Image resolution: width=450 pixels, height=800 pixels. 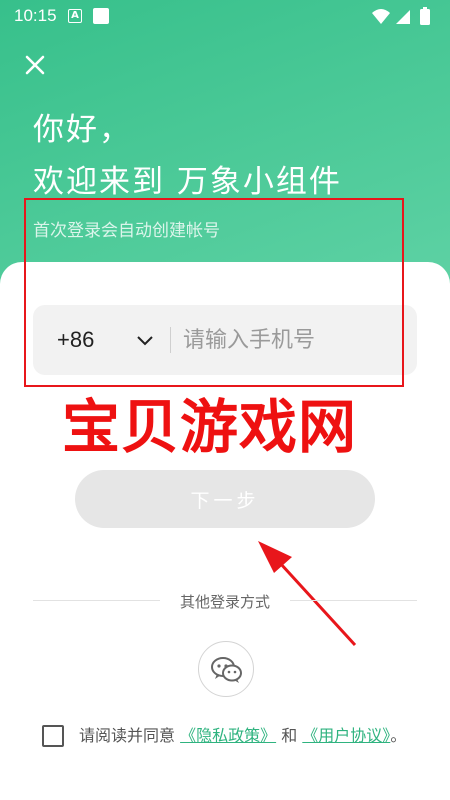 What do you see at coordinates (224, 602) in the screenshot?
I see `other-login-label: 其他登录方式` at bounding box center [224, 602].